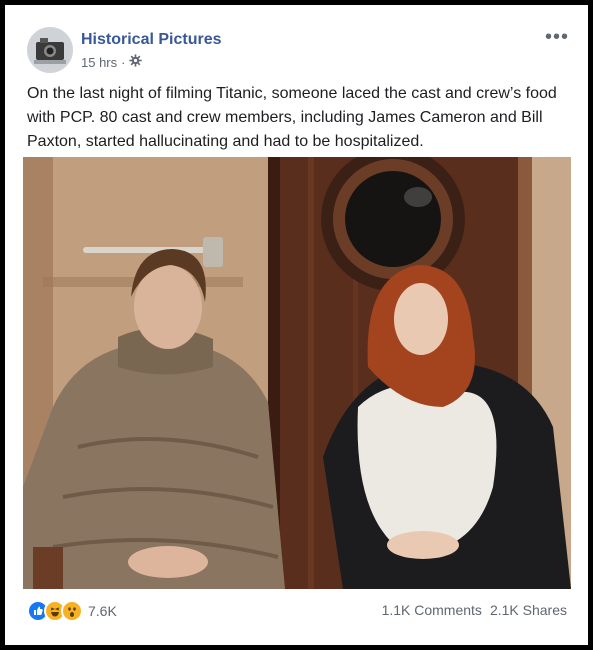 Image resolution: width=593 pixels, height=650 pixels. I want to click on reaction-count: 7.6K, so click(102, 611).